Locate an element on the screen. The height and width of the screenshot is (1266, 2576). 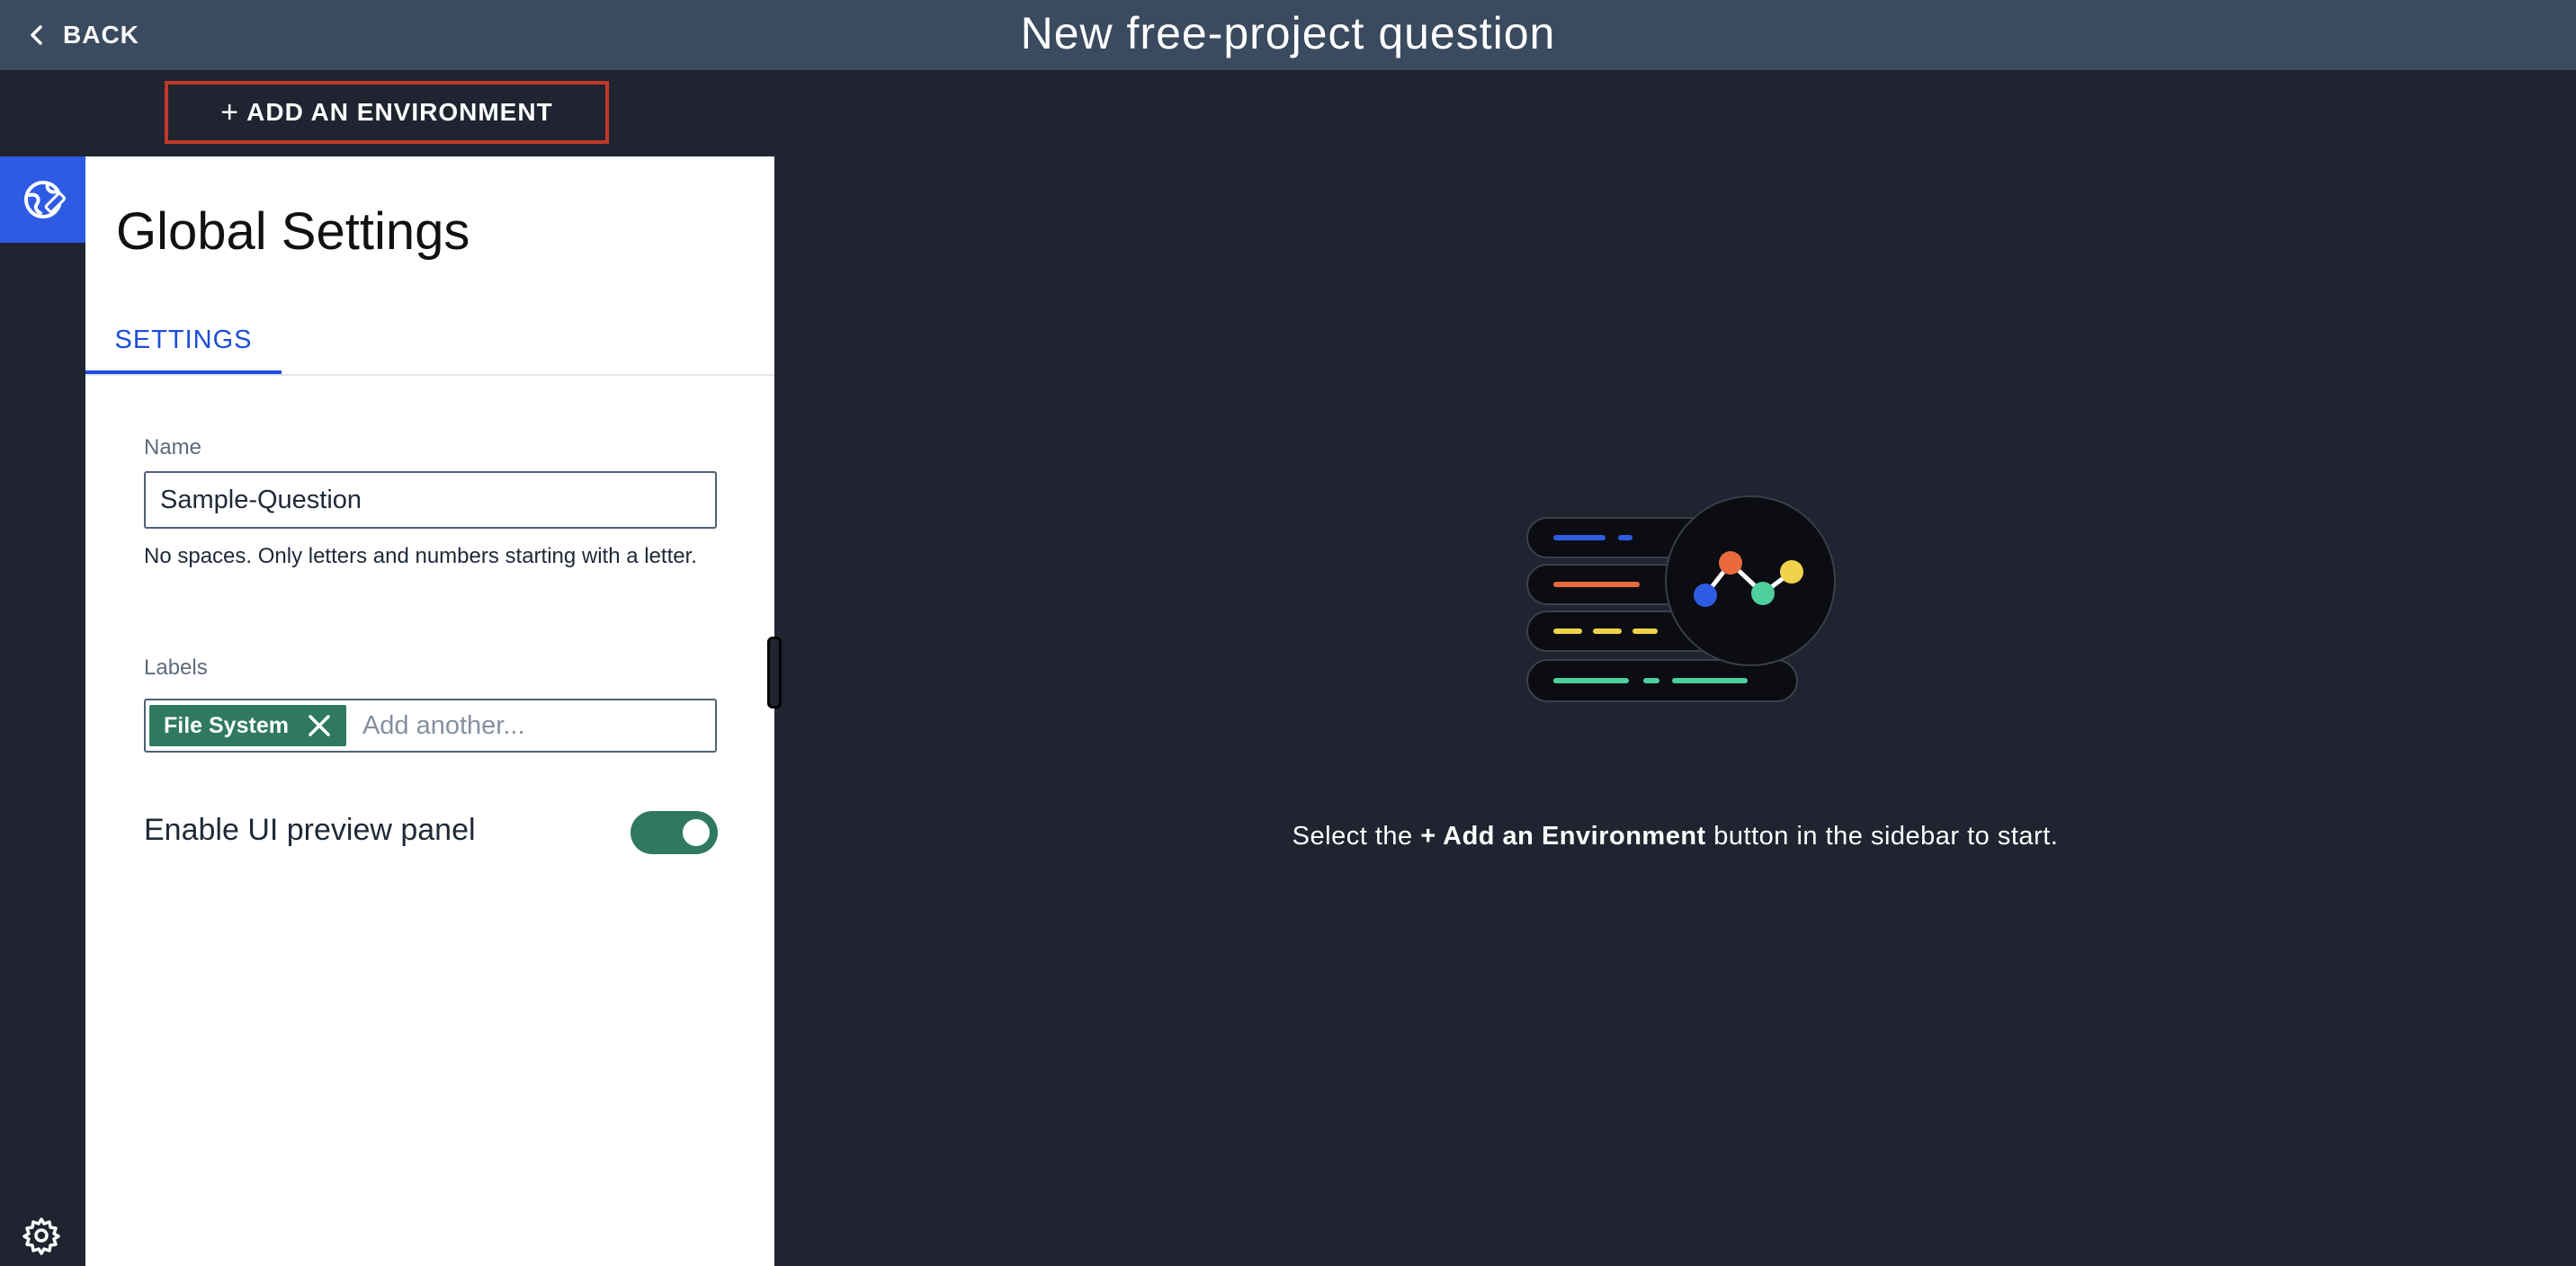
gear-icon is located at coordinates (41, 1235).